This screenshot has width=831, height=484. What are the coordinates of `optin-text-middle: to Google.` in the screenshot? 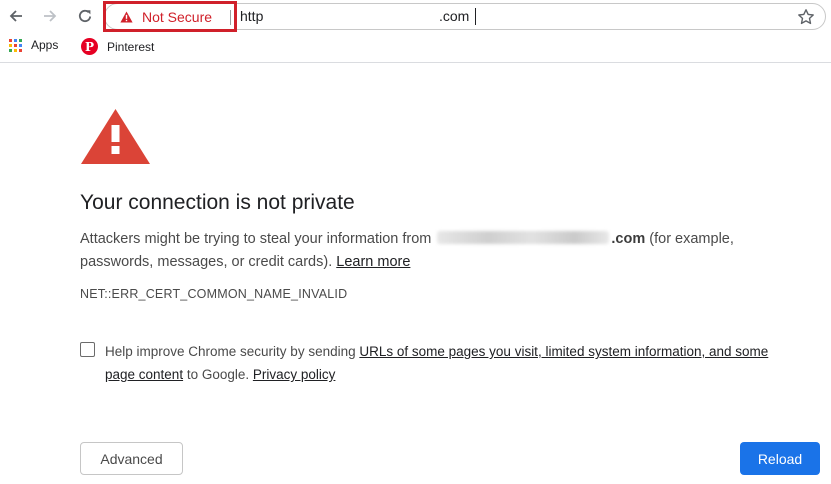 It's located at (218, 374).